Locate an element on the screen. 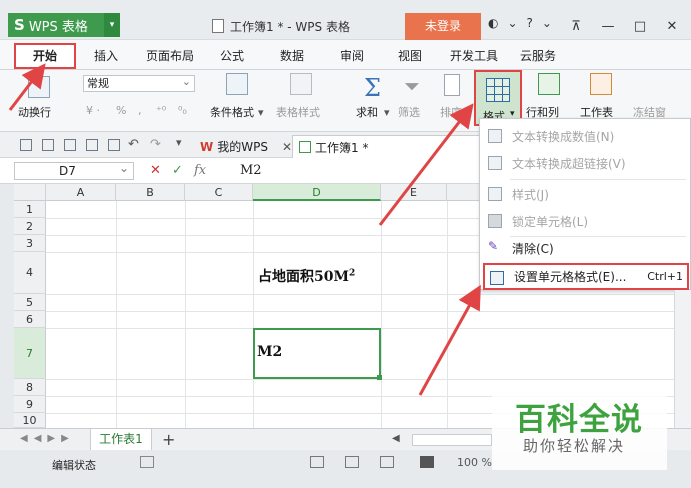 Image resolution: width=691 pixels, height=488 pixels. sum-icon: Σ is located at coordinates (372, 88).